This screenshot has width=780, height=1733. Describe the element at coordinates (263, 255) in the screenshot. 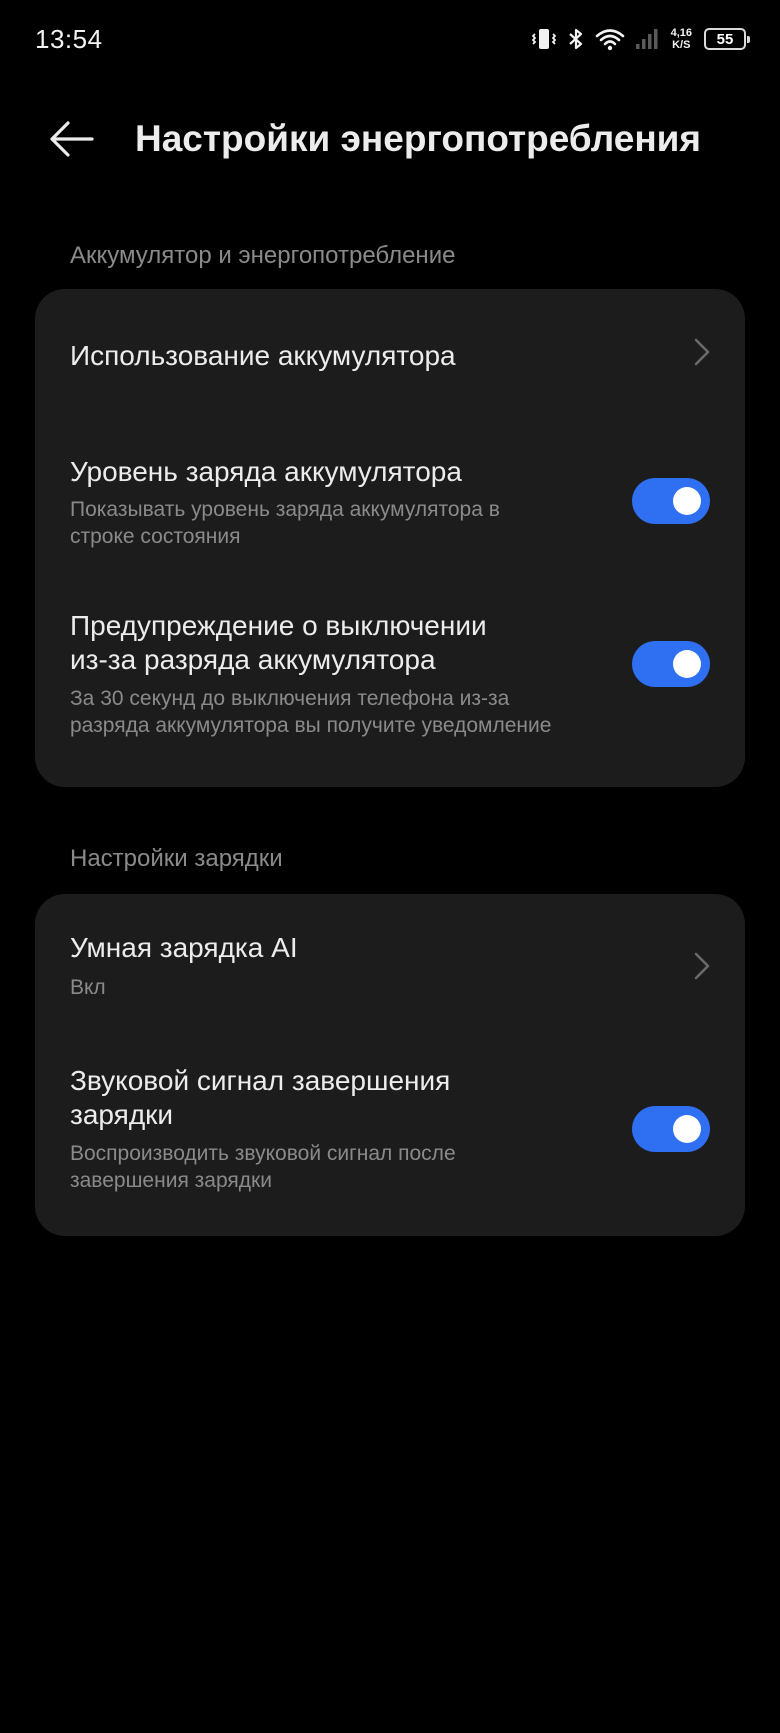

I see `section-label-battery: Аккумулятор и энергопотребление` at that location.